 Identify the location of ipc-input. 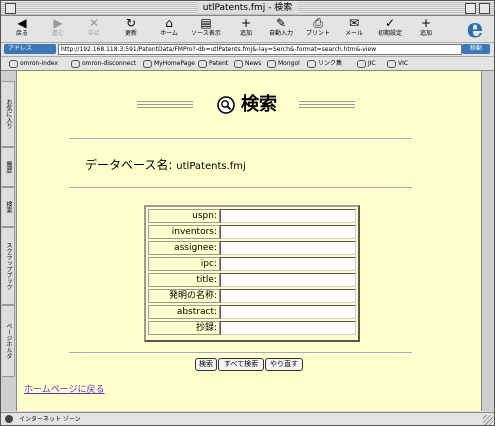
(288, 264).